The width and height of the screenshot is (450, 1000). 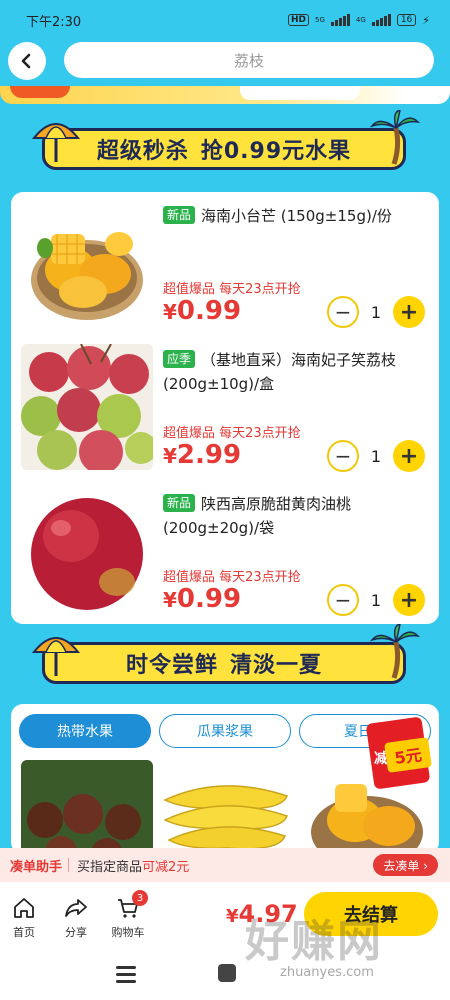 What do you see at coordinates (426, 20) in the screenshot?
I see `charging-icon: ⚡` at bounding box center [426, 20].